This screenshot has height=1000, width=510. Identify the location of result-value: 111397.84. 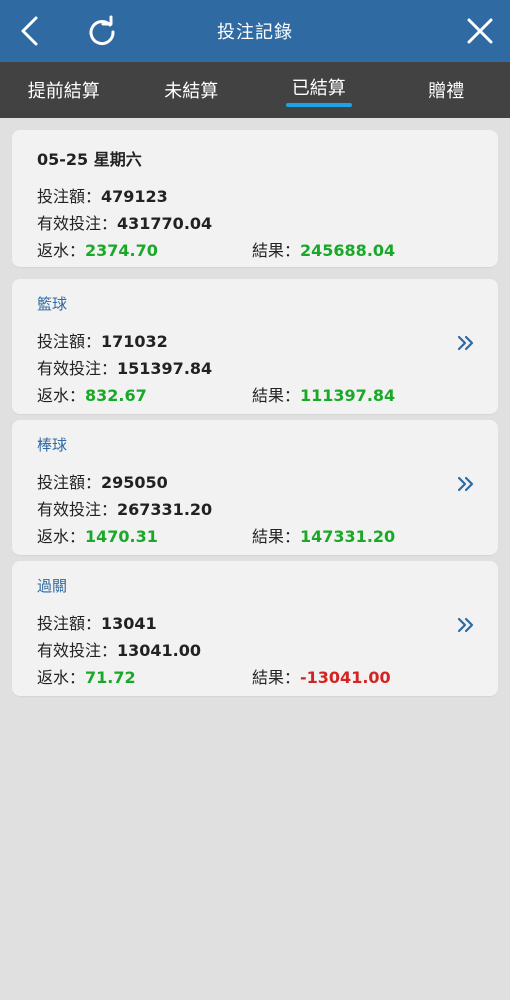
(348, 395).